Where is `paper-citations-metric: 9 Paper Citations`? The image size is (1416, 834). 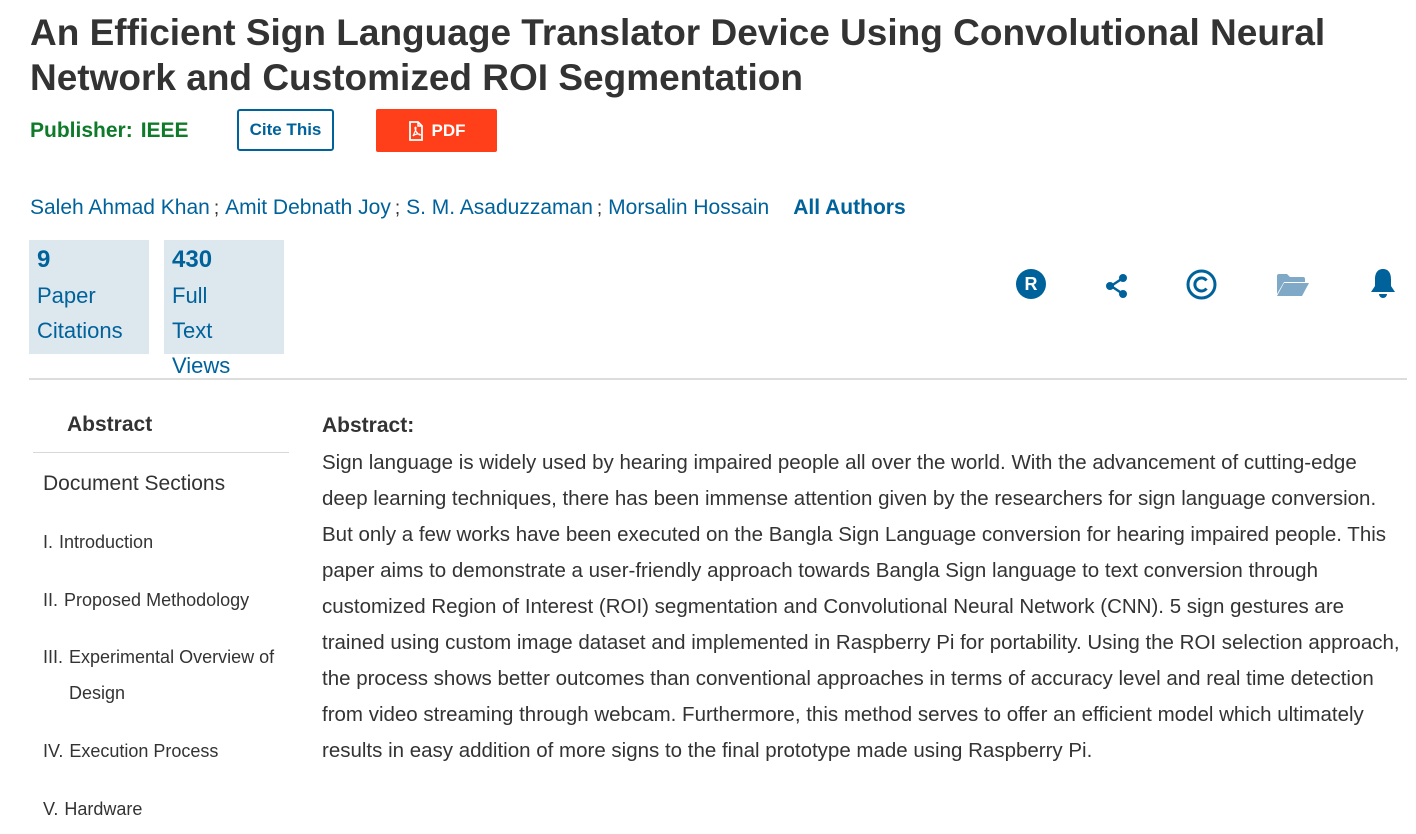 paper-citations-metric: 9 Paper Citations is located at coordinates (89, 297).